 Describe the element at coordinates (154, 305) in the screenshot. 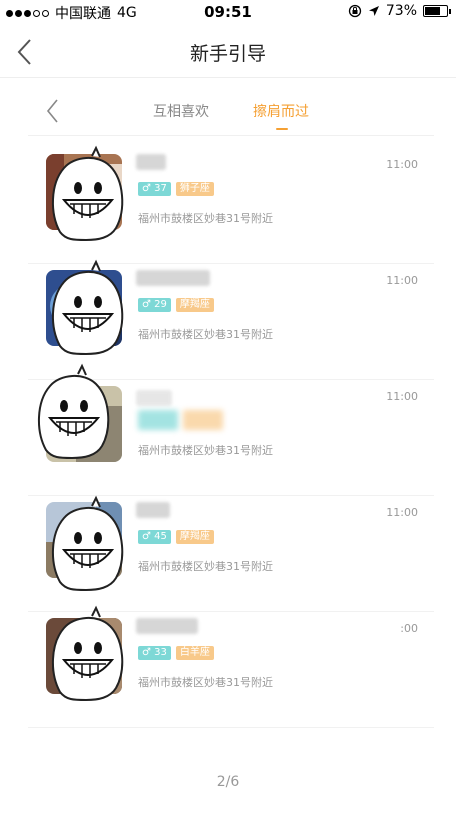

I see `gender-age-badge: ♂ 29` at that location.